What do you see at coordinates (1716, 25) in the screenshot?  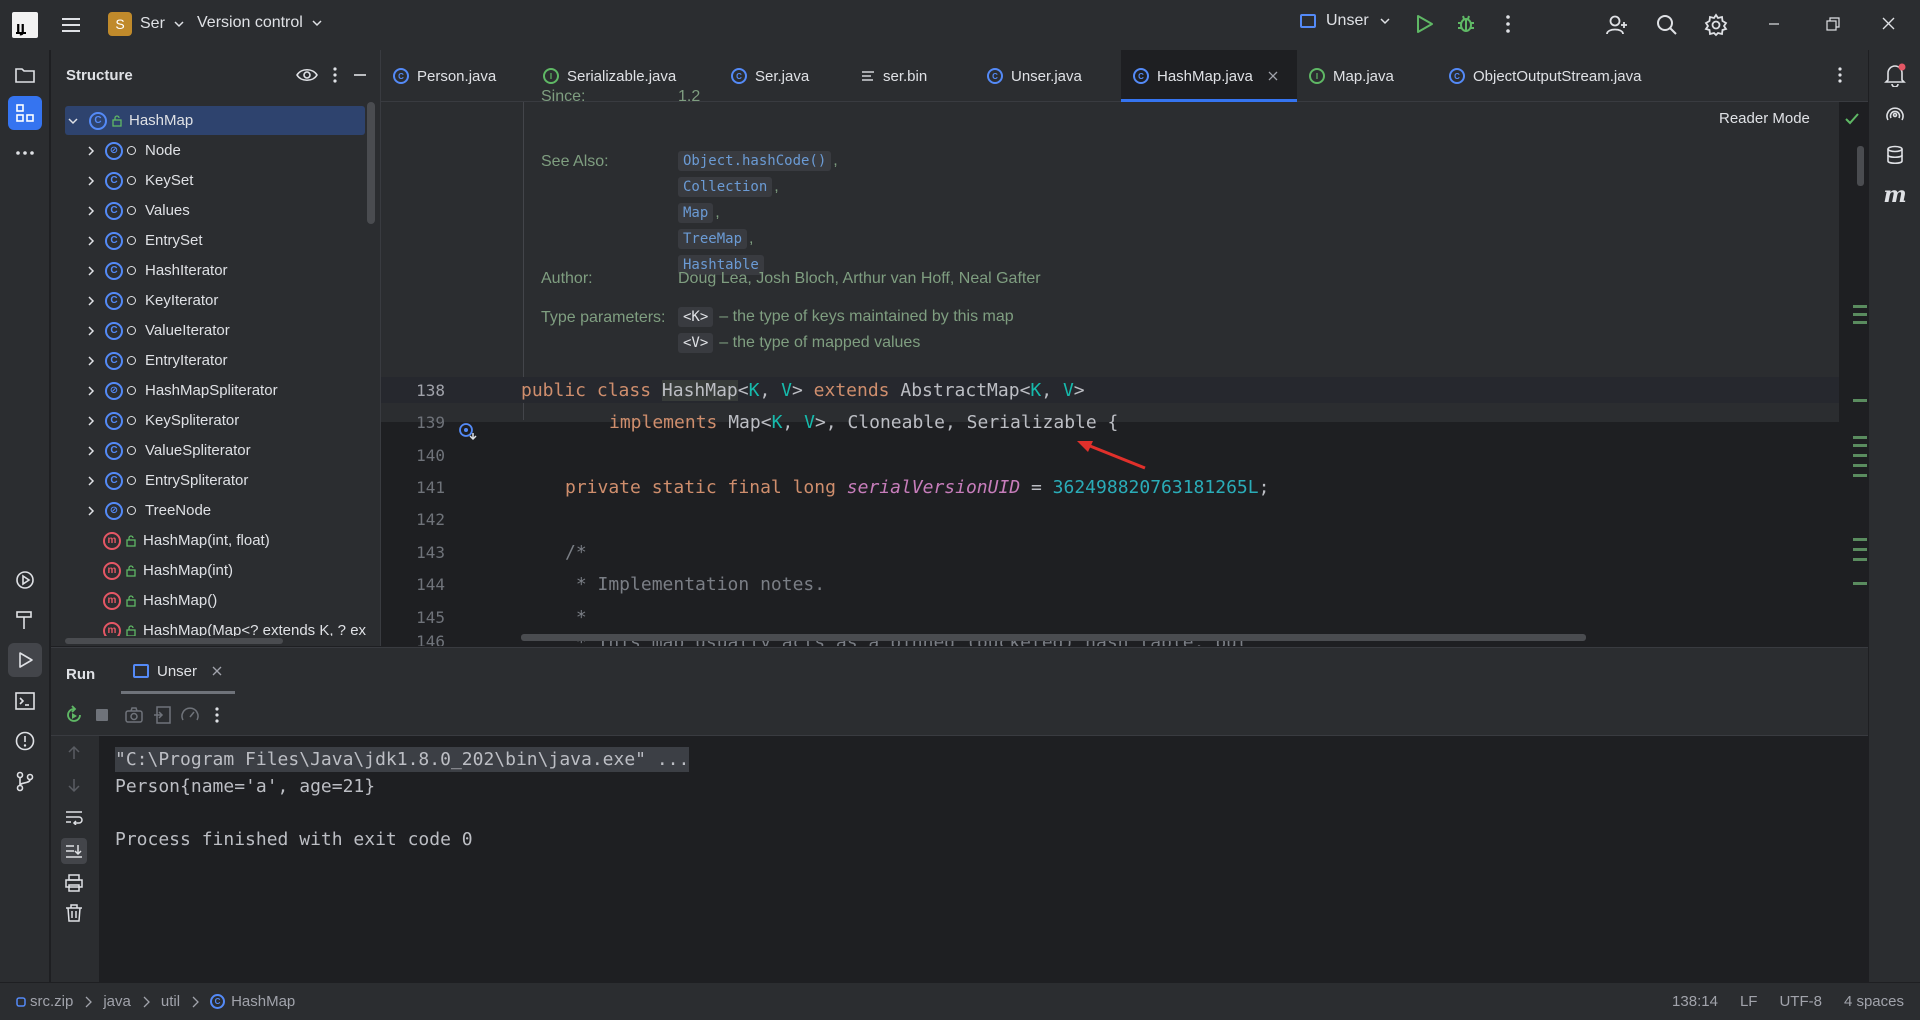 I see `settings-gear-icon` at bounding box center [1716, 25].